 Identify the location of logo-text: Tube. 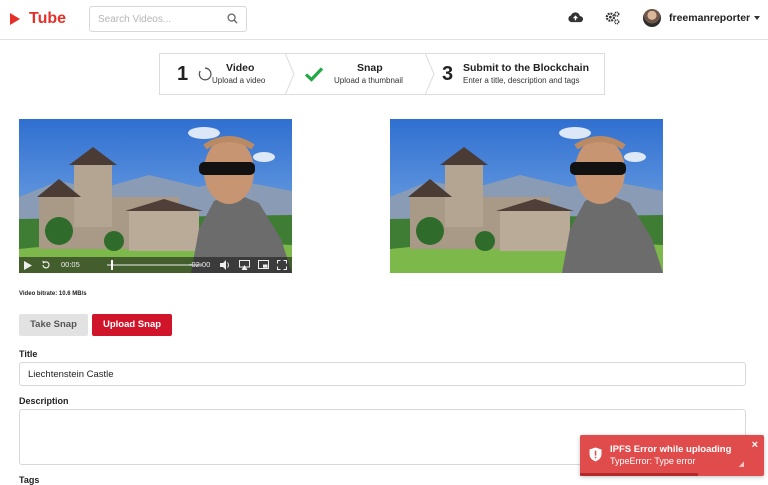
(48, 18).